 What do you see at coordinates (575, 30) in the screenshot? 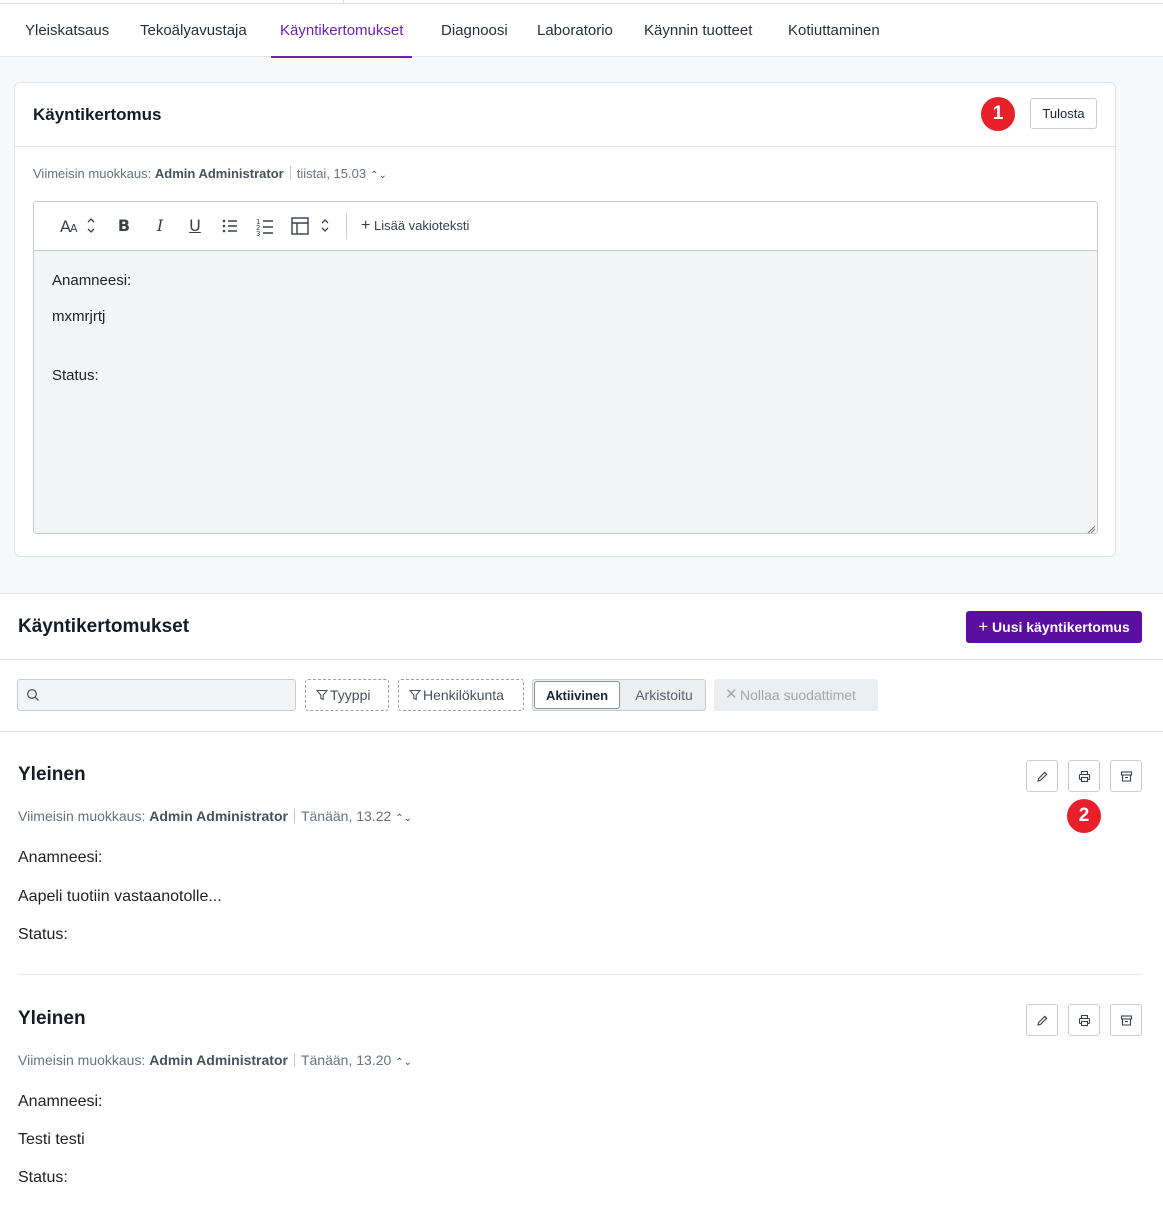
I see `tab-laboratorio: Laboratorio` at bounding box center [575, 30].